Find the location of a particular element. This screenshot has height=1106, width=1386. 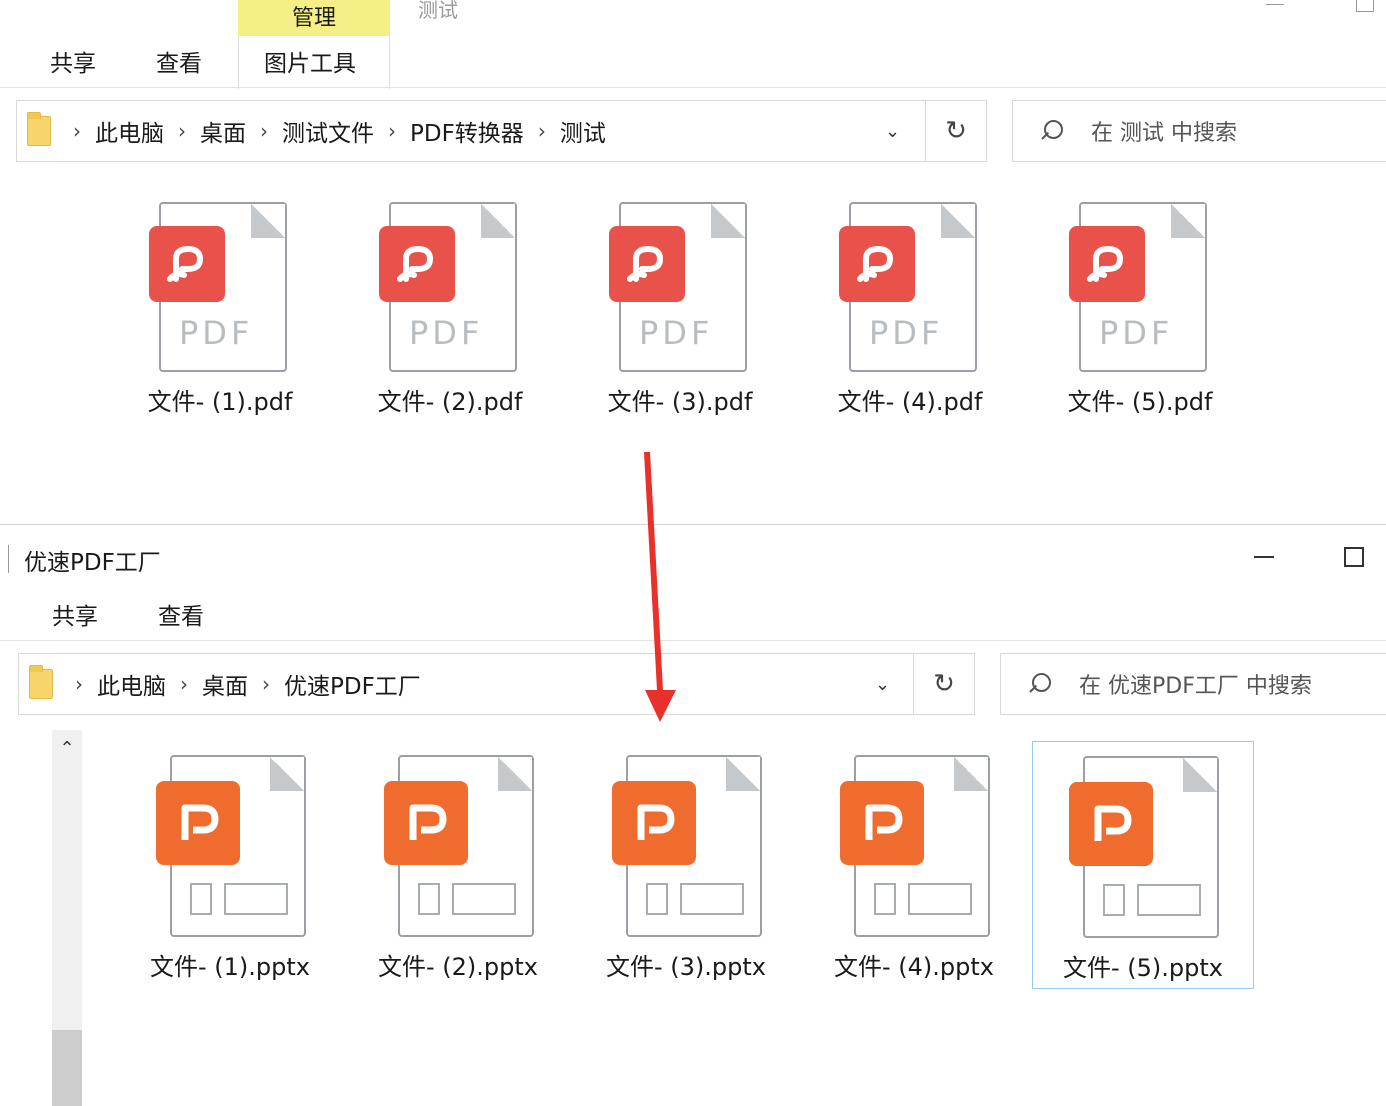

red-down-arrow-icon is located at coordinates (660, 587).